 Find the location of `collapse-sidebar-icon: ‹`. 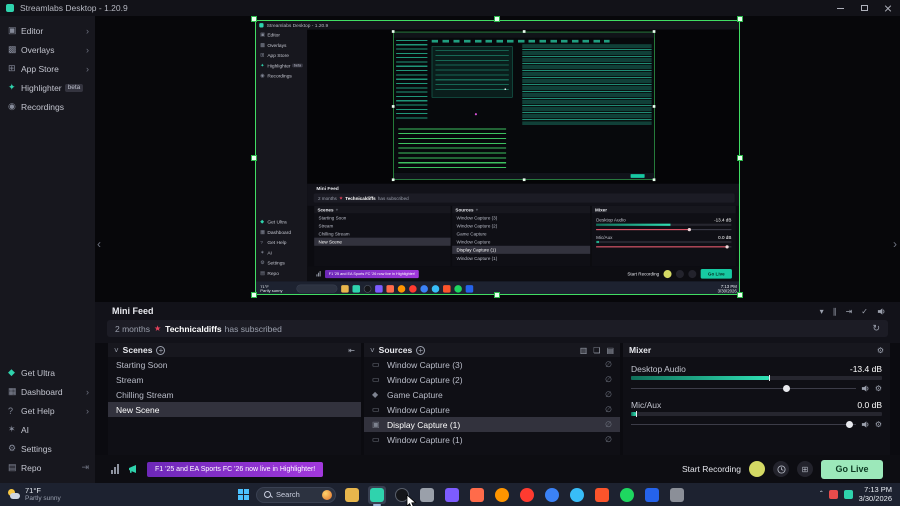

collapse-sidebar-icon: ‹ is located at coordinates (99, 244).